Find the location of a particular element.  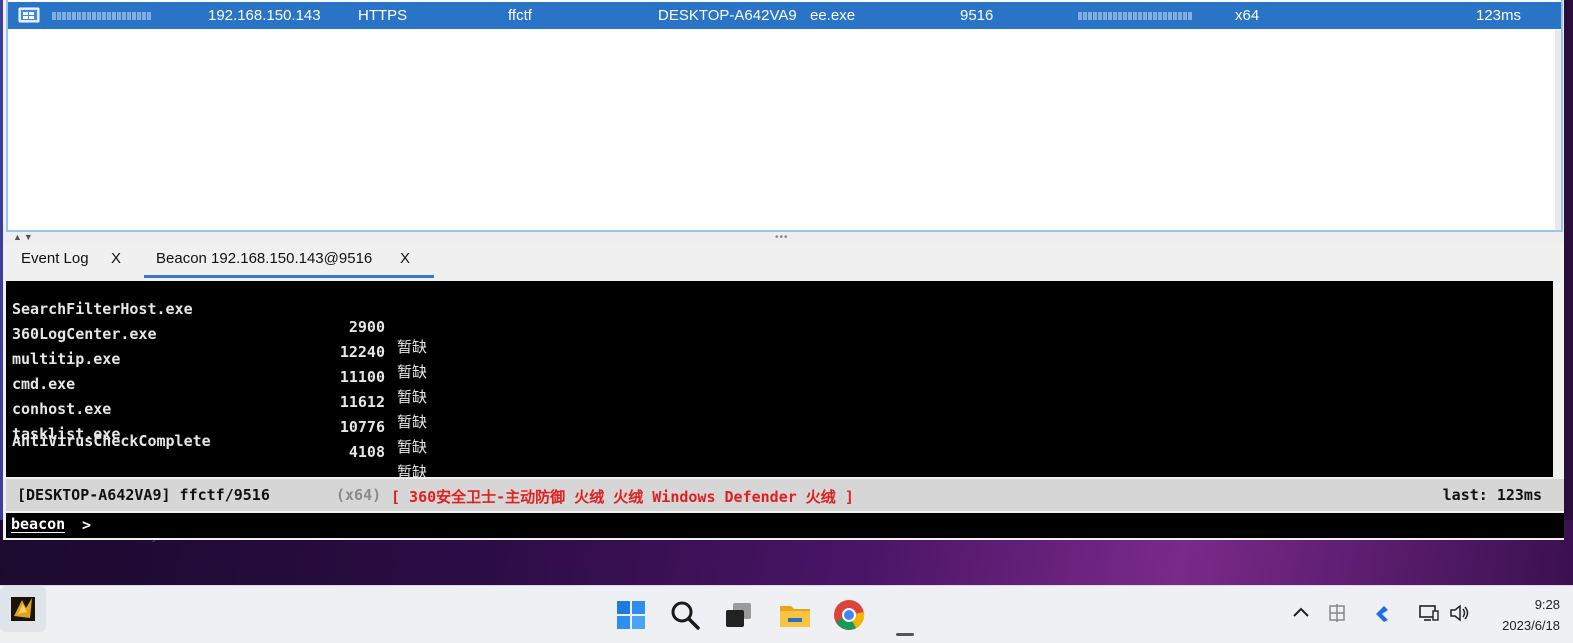

session-user: ffctf is located at coordinates (520, 15).